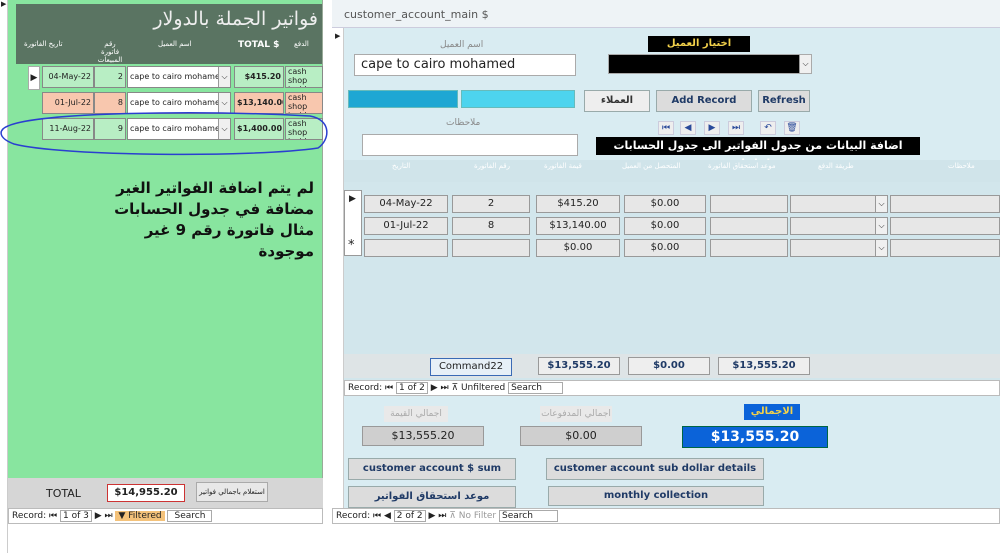 This screenshot has height=553, width=1000. Describe the element at coordinates (576, 414) in the screenshot. I see `total-paid-label: اجمالي المدفوعات` at that location.